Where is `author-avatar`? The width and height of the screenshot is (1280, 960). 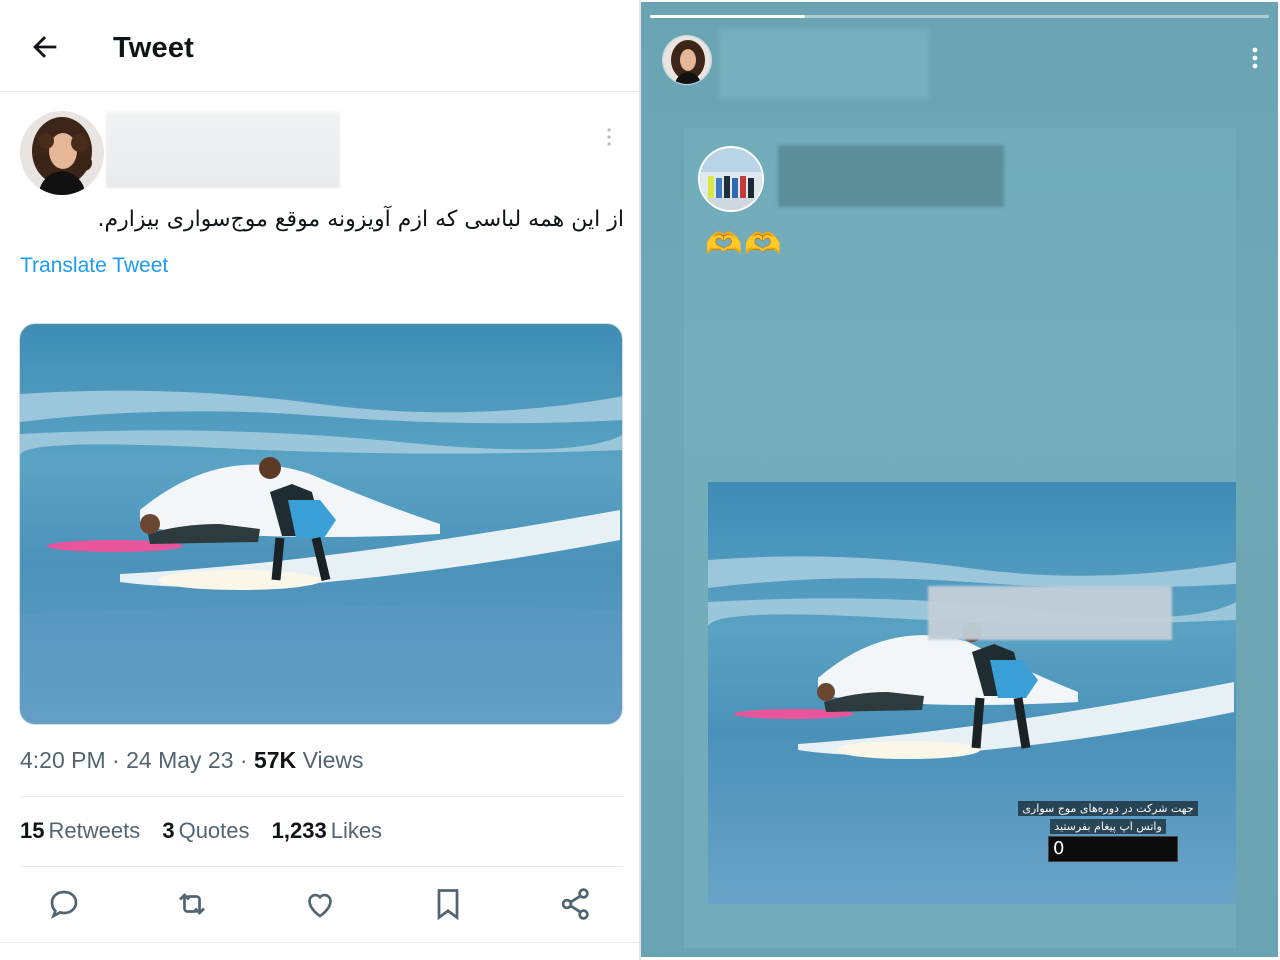 author-avatar is located at coordinates (62, 153).